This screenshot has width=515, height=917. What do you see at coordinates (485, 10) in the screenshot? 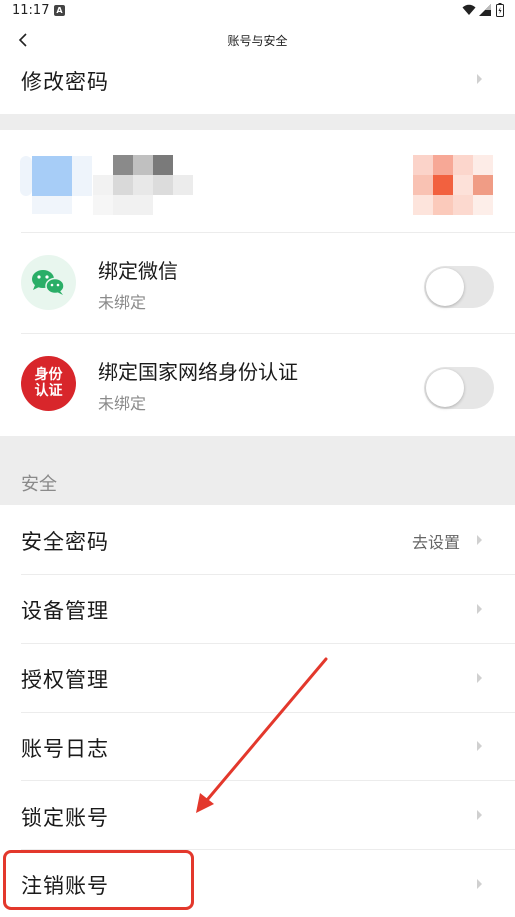
I see `signal-icon` at bounding box center [485, 10].